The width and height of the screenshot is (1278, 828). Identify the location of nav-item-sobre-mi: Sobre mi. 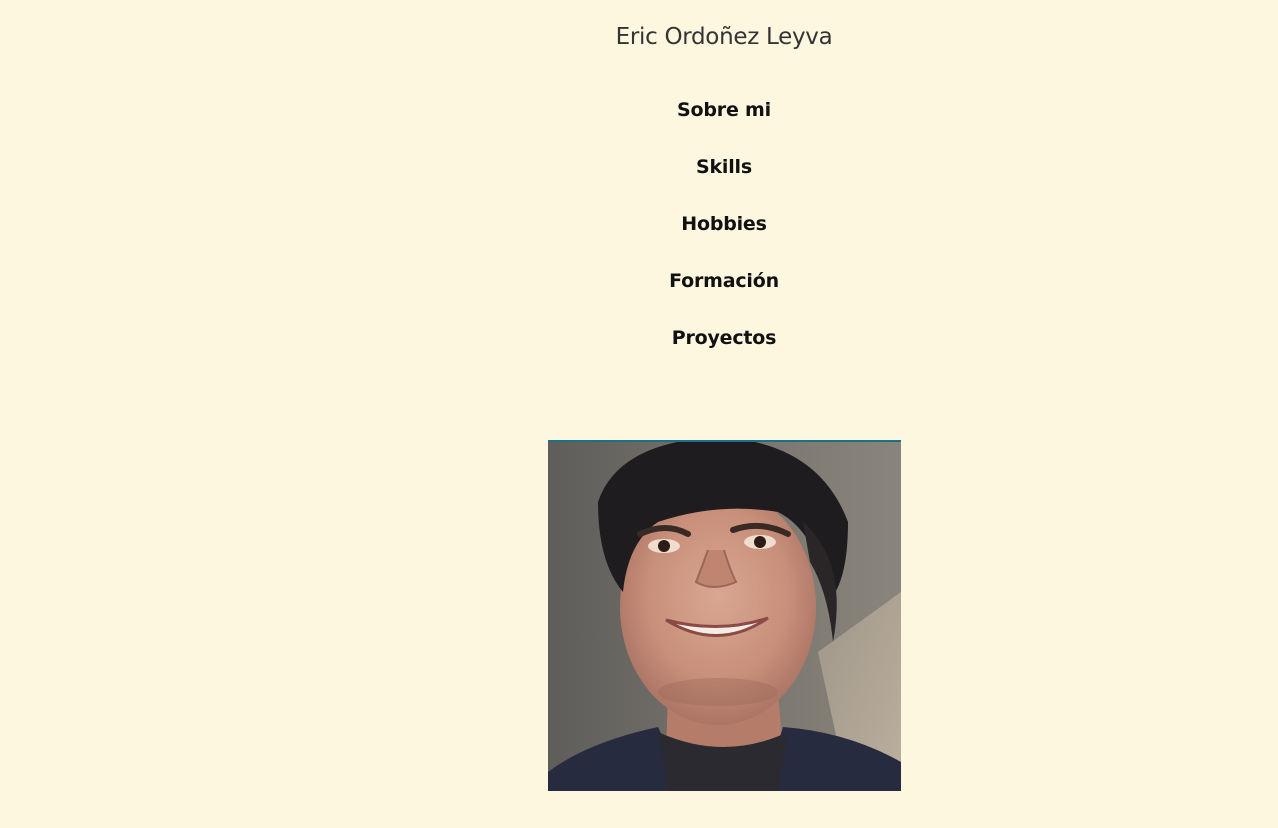
(724, 123).